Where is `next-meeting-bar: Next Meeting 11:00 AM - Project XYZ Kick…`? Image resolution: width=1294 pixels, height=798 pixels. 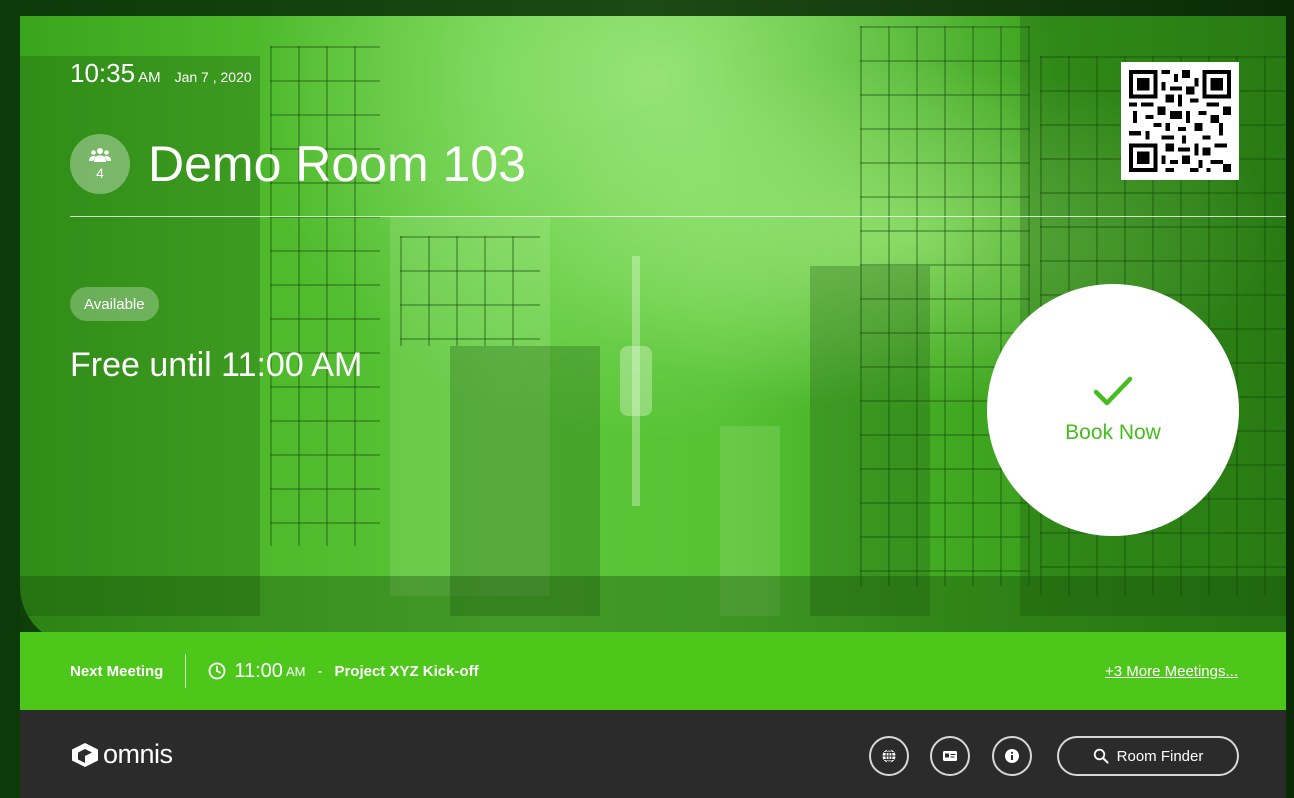 next-meeting-bar: Next Meeting 11:00 AM - Project XYZ Kick… is located at coordinates (653, 671).